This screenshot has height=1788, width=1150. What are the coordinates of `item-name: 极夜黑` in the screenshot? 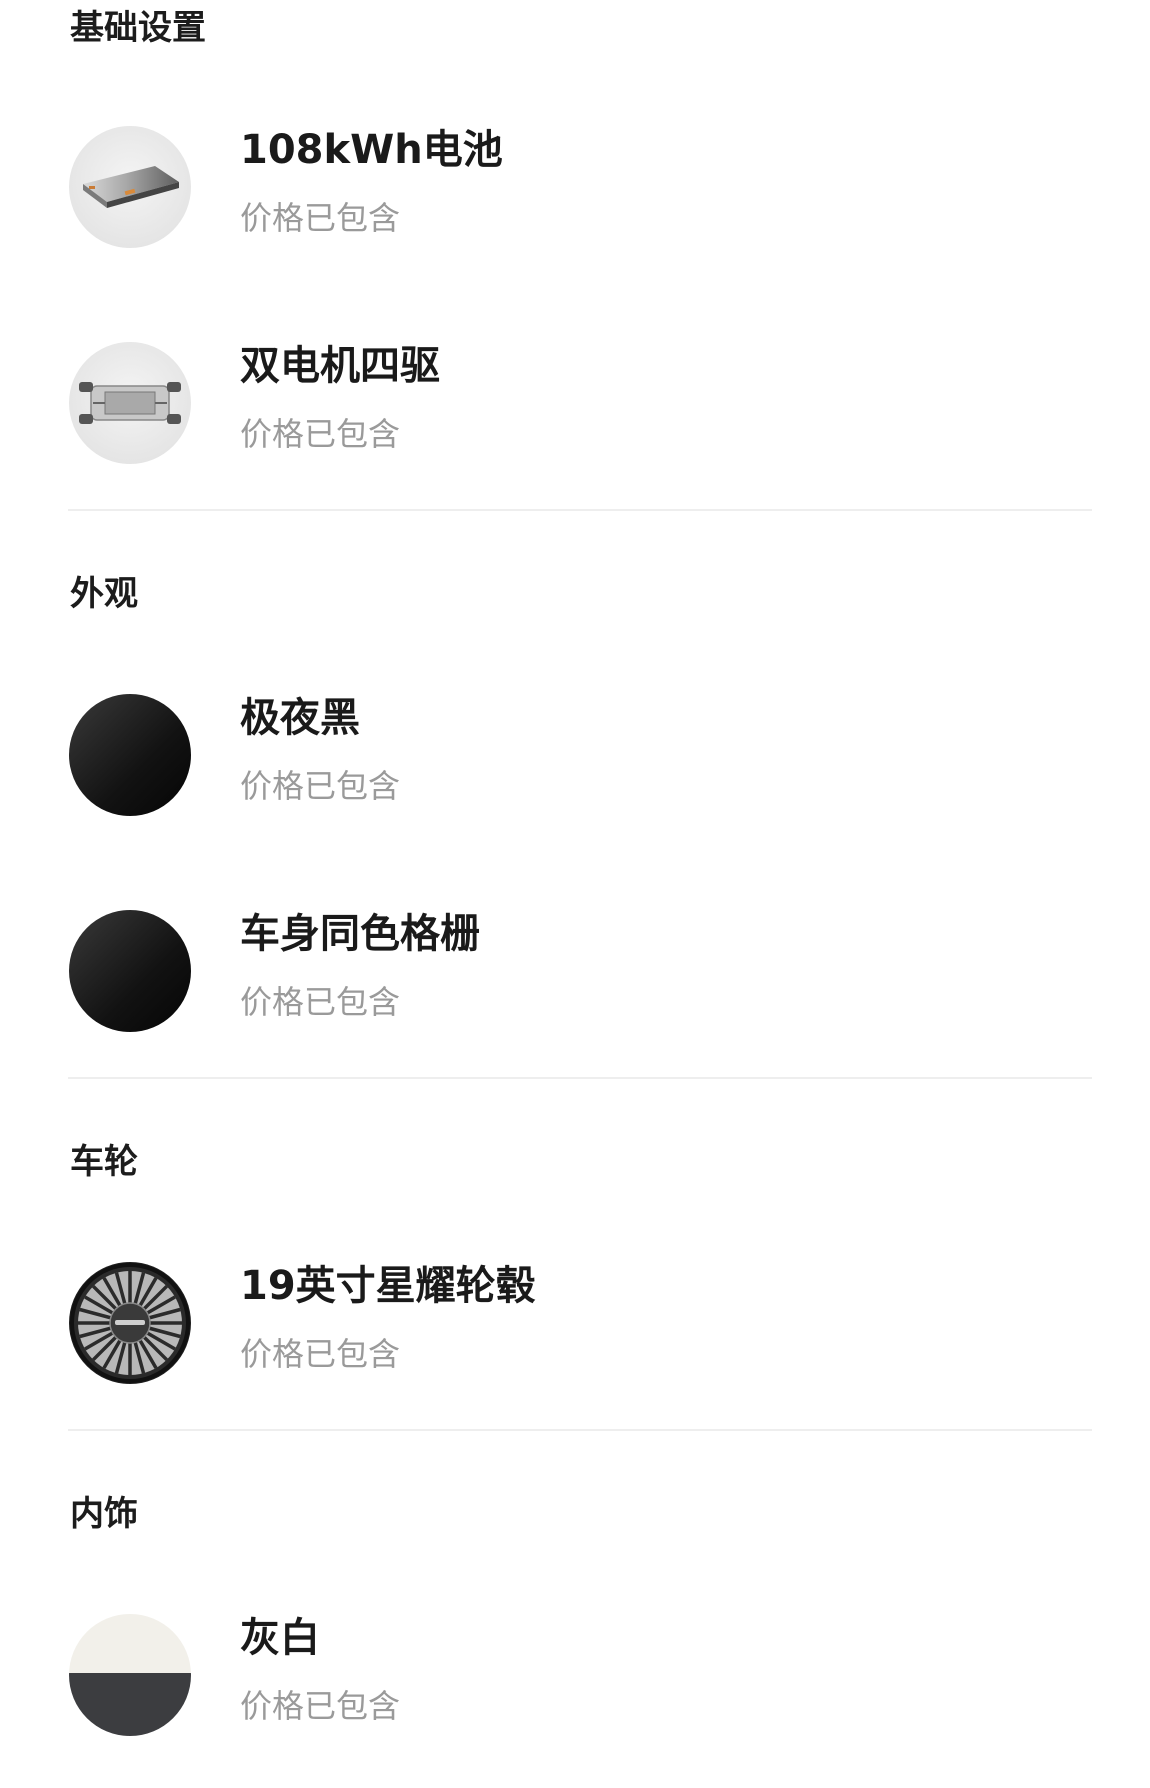 It's located at (300, 718).